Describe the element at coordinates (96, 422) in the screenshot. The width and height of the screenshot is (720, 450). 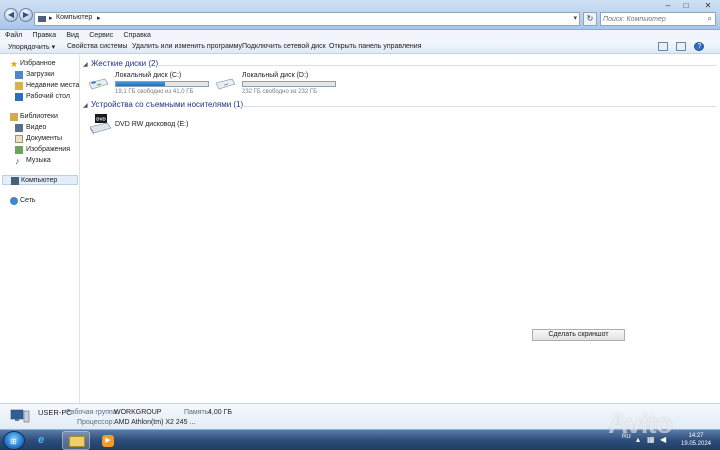
I see `cpu-label: Процессор:` at that location.